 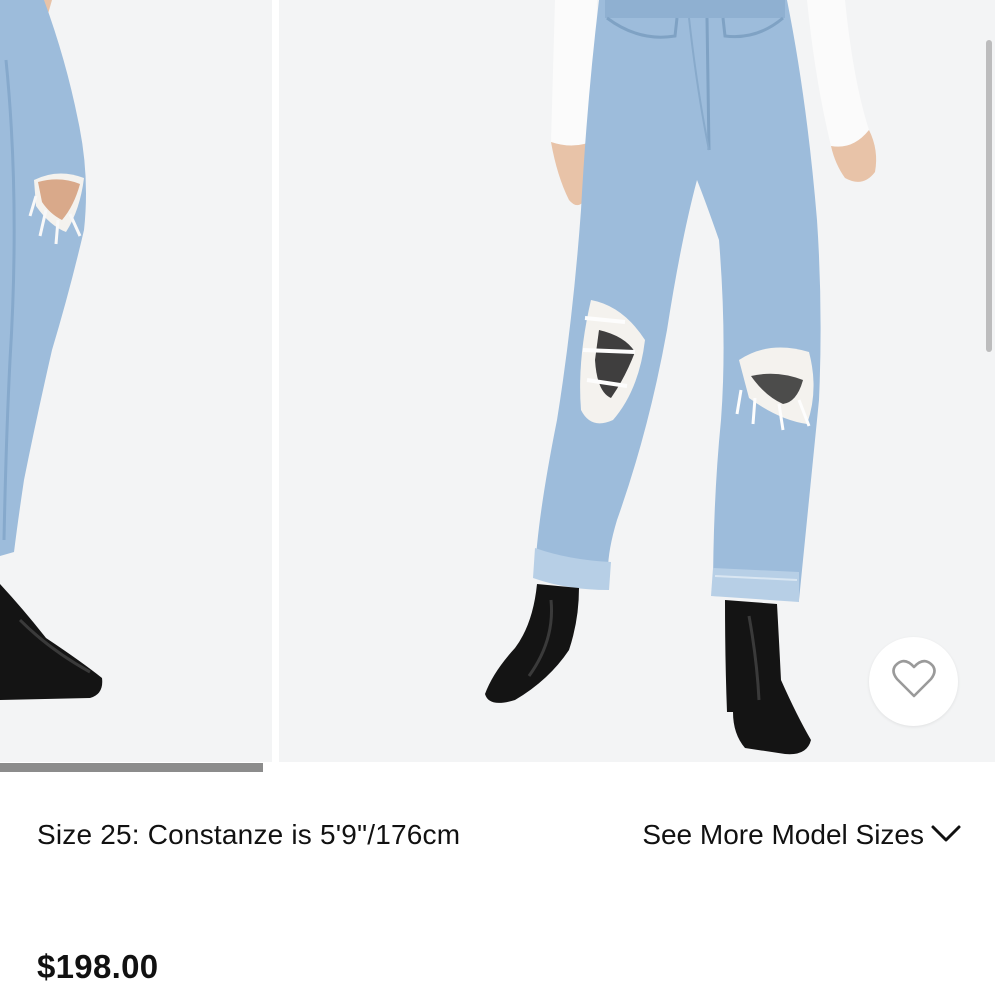 I want to click on vertical-scrollbar, so click(x=989, y=196).